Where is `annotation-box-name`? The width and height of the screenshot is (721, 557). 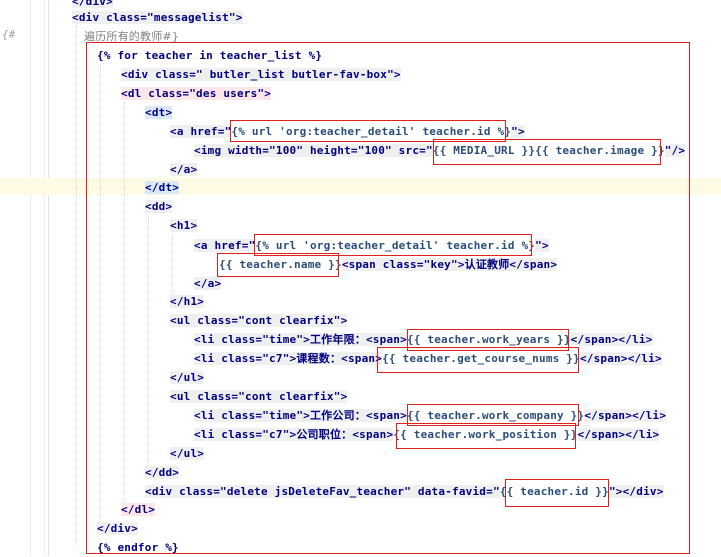
annotation-box-name is located at coordinates (278, 265).